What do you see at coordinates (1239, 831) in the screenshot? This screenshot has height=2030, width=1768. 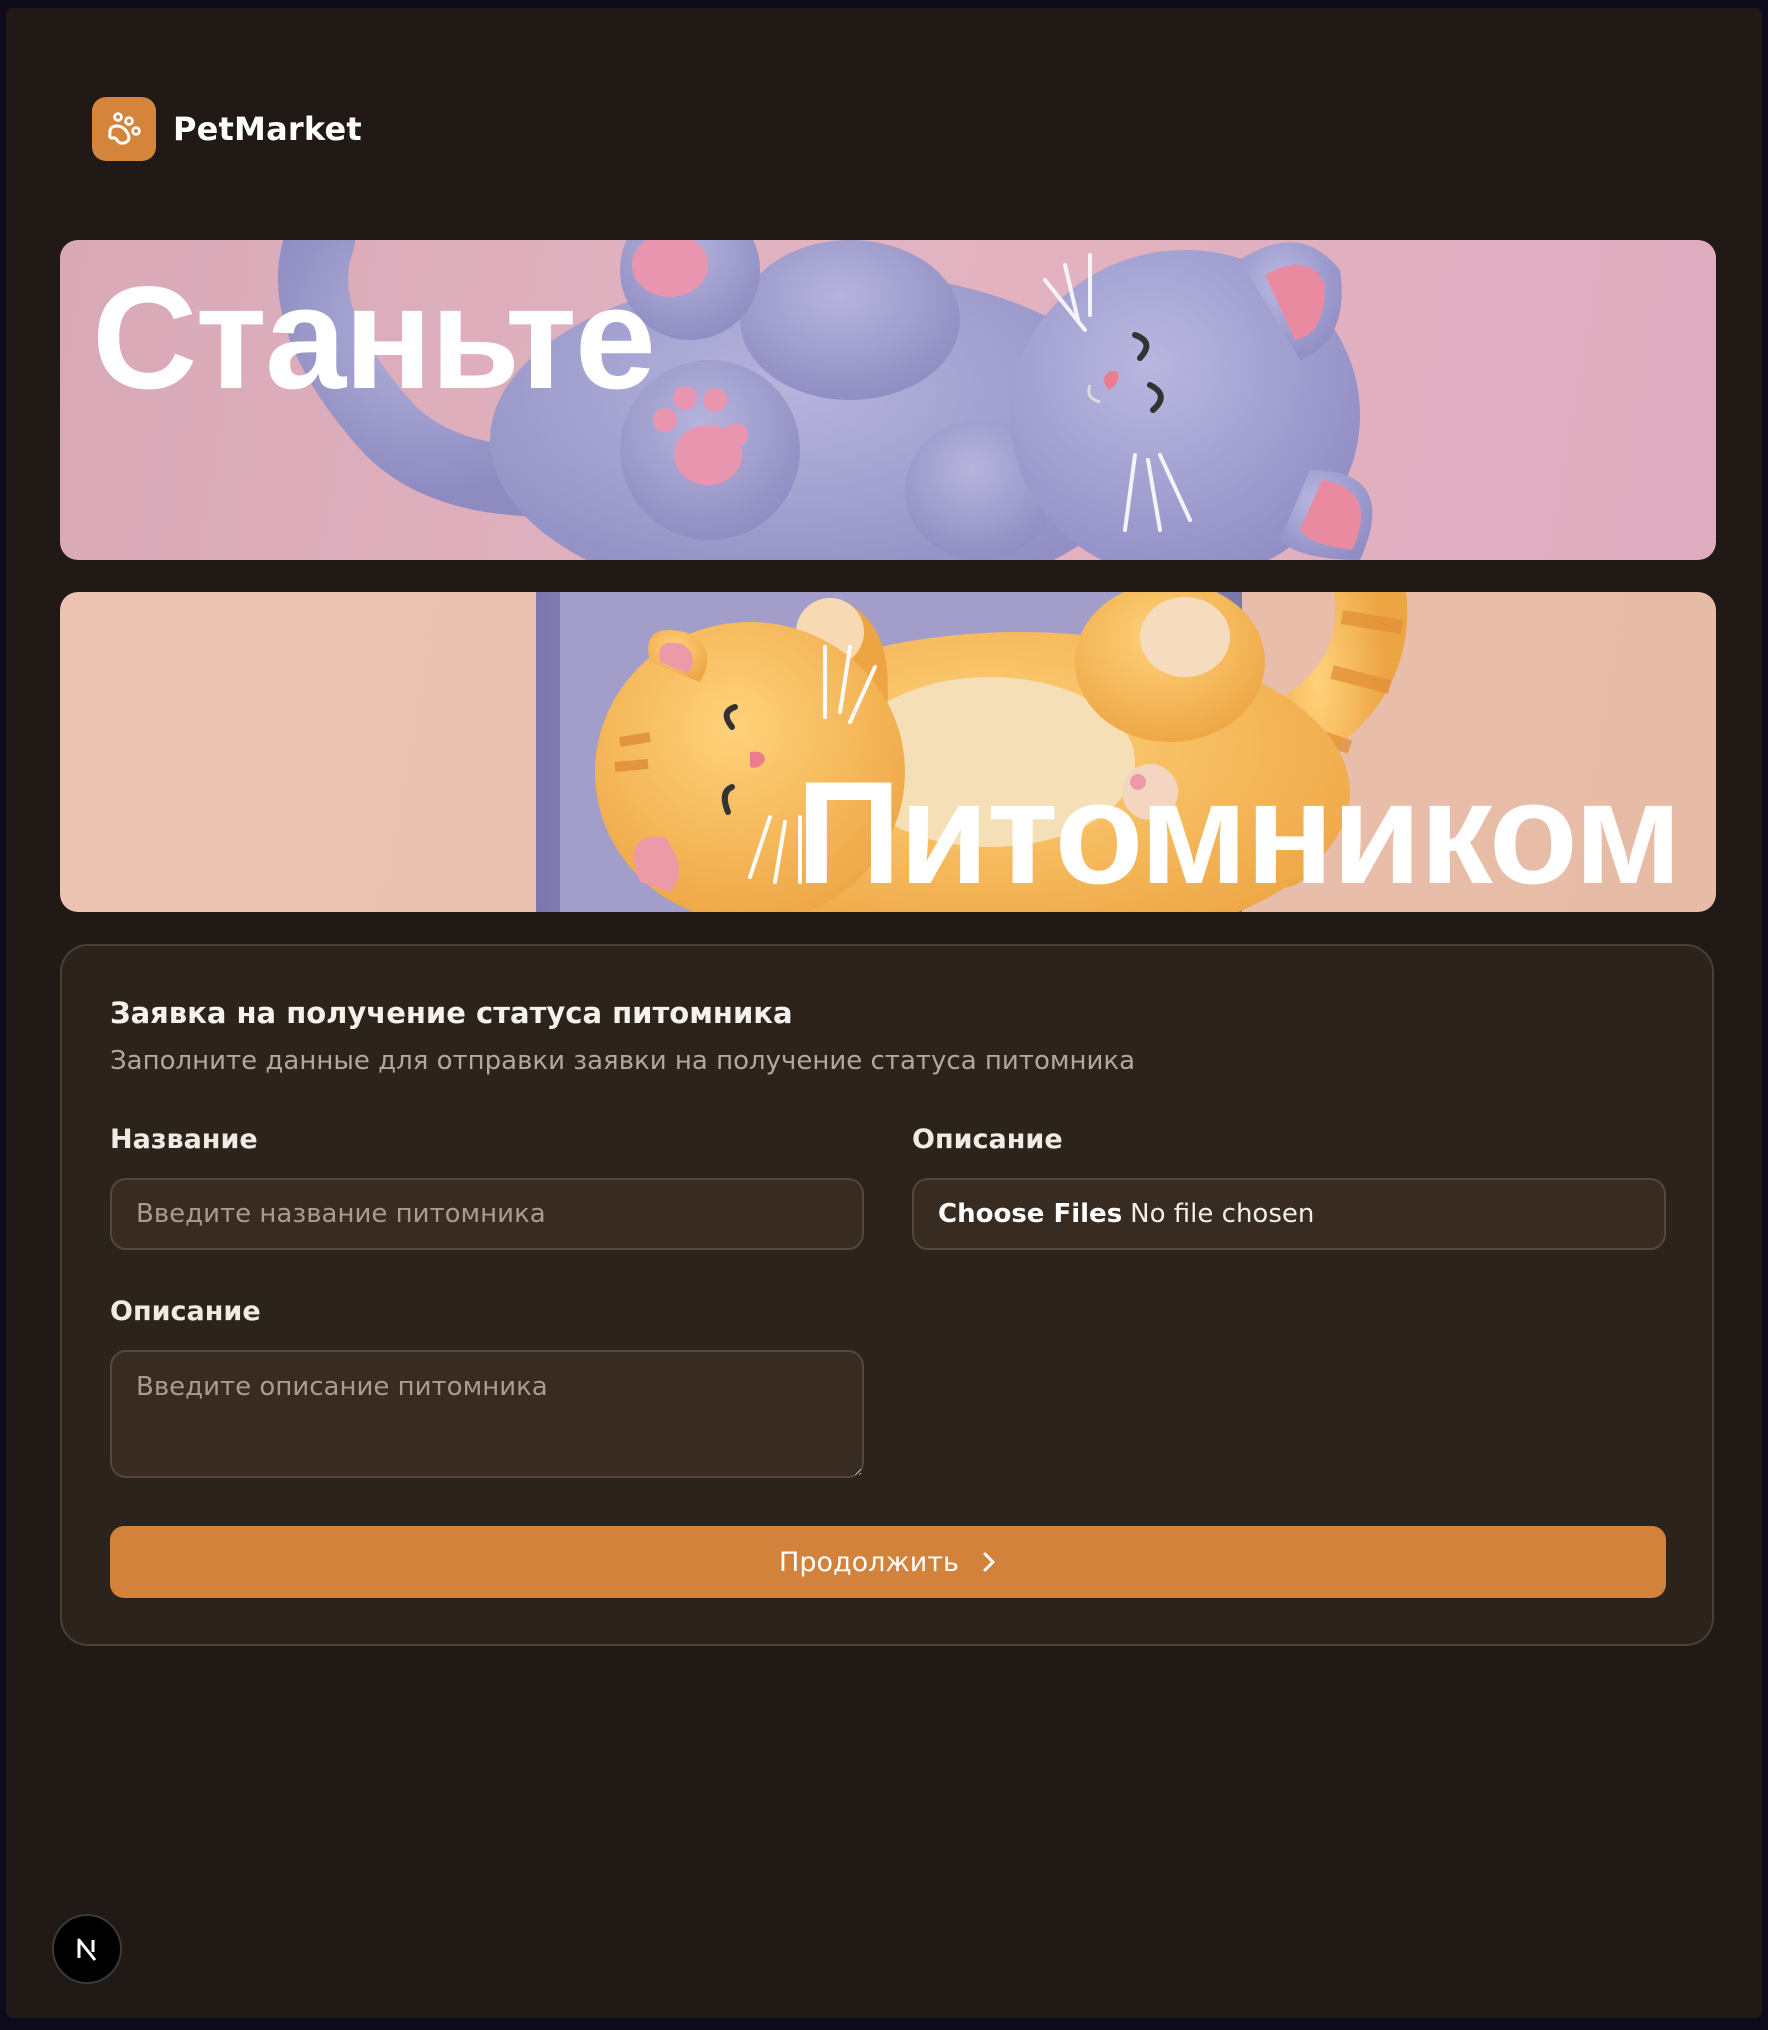 I see `hero-title-line-2: Питомником` at bounding box center [1239, 831].